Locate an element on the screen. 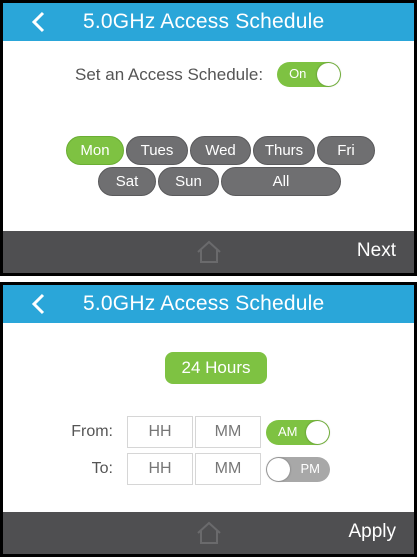 The width and height of the screenshot is (417, 557). day-button-fri: Fri is located at coordinates (346, 150).